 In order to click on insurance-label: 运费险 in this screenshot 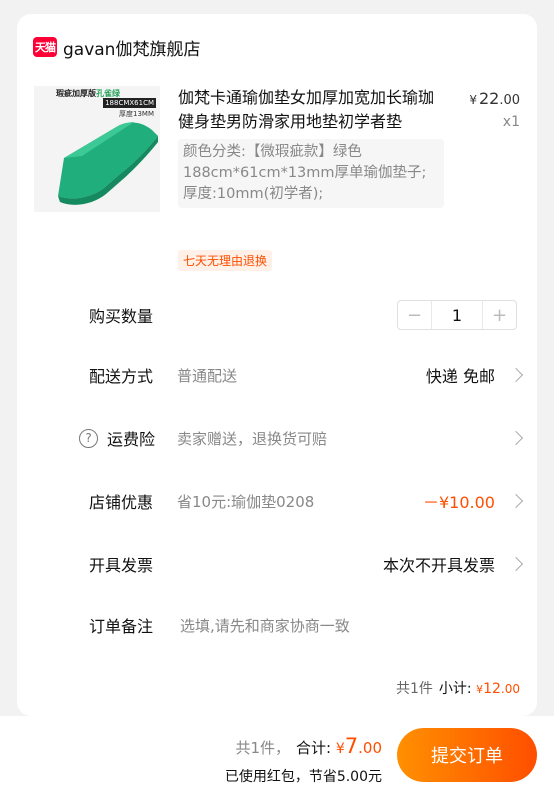, I will do `click(131, 439)`.